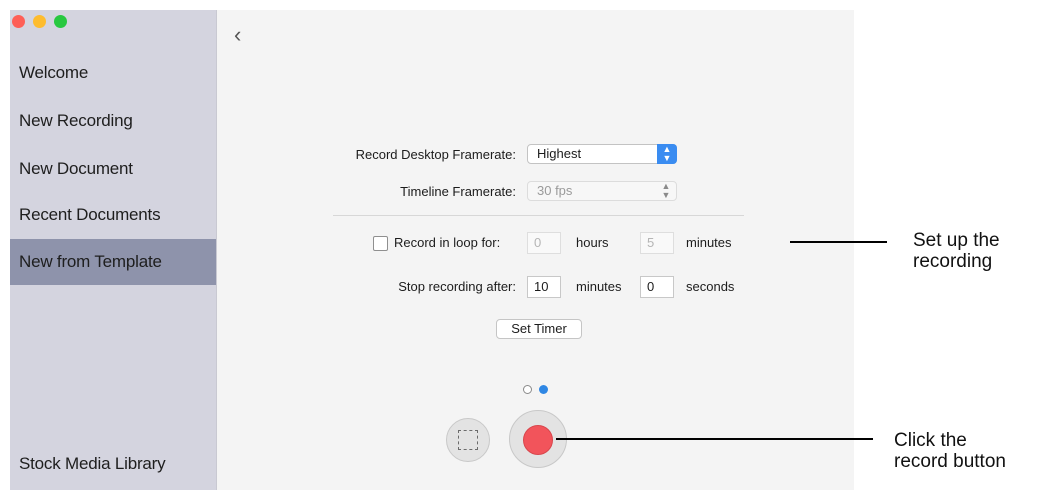  Describe the element at coordinates (113, 464) in the screenshot. I see `sidebar-item-stock-media-library: Stock Media Library` at that location.